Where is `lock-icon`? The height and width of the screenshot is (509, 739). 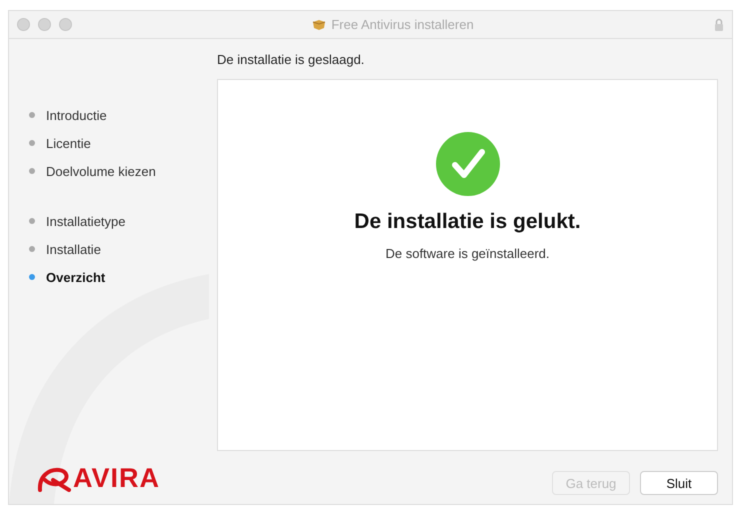 lock-icon is located at coordinates (719, 25).